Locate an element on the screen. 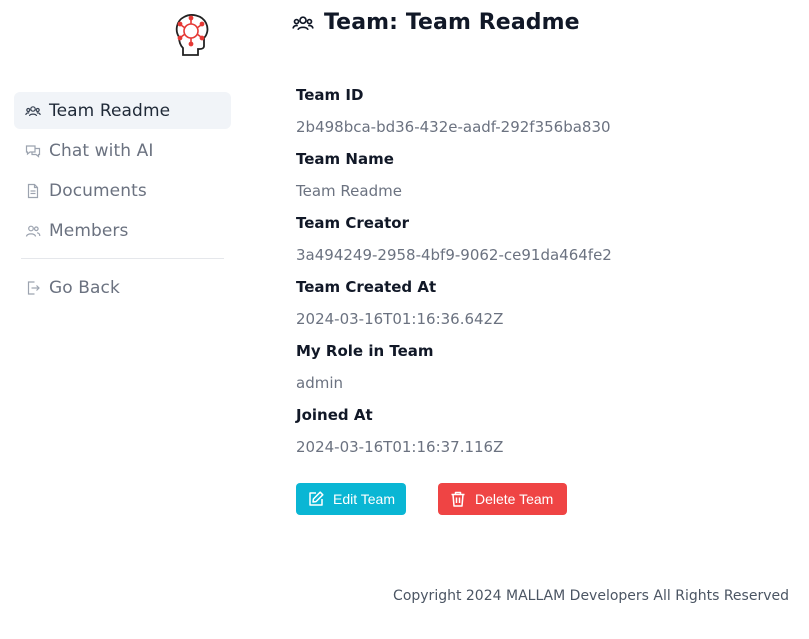 The height and width of the screenshot is (639, 809). chat-icon is located at coordinates (33, 151).